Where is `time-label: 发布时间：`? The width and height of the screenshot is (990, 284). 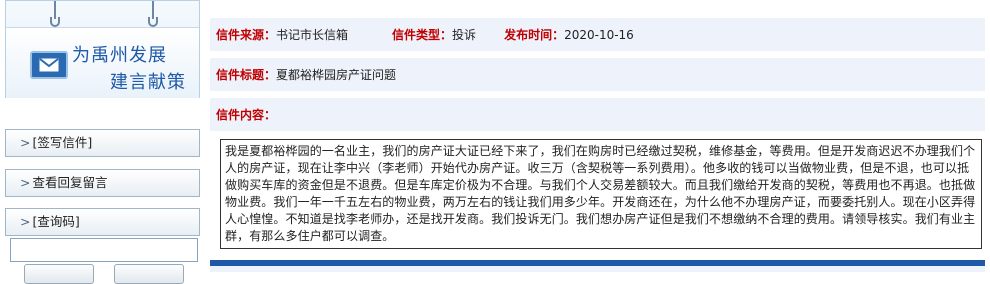 time-label: 发布时间： is located at coordinates (534, 35).